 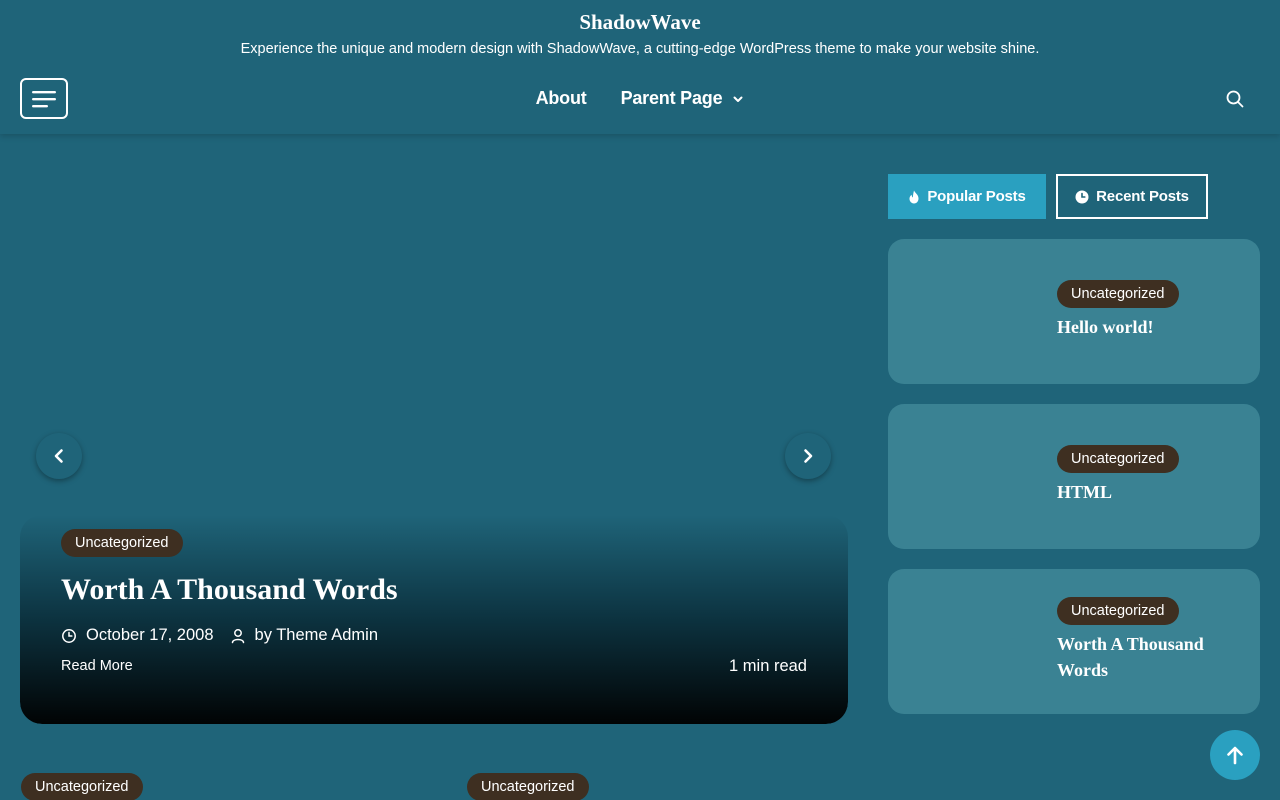 I want to click on slider-prev-button, so click(x=59, y=456).